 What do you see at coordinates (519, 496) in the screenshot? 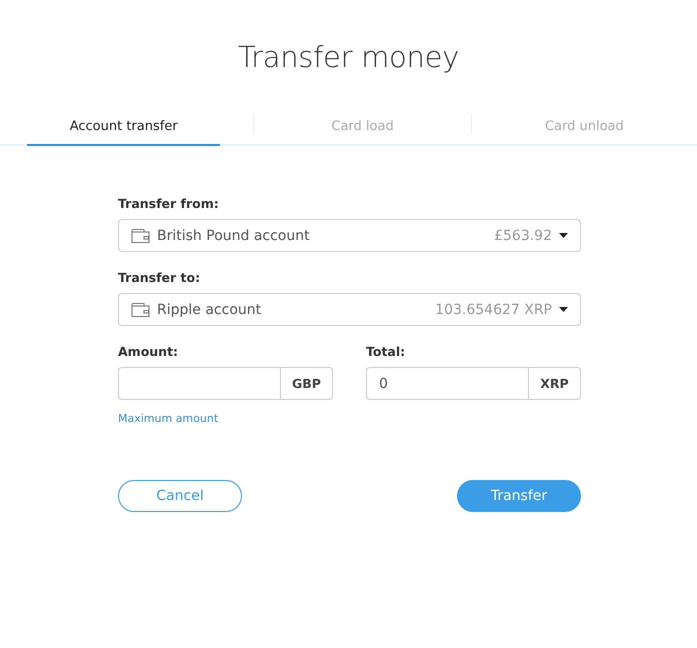
I see `transfer-button: Transfer` at bounding box center [519, 496].